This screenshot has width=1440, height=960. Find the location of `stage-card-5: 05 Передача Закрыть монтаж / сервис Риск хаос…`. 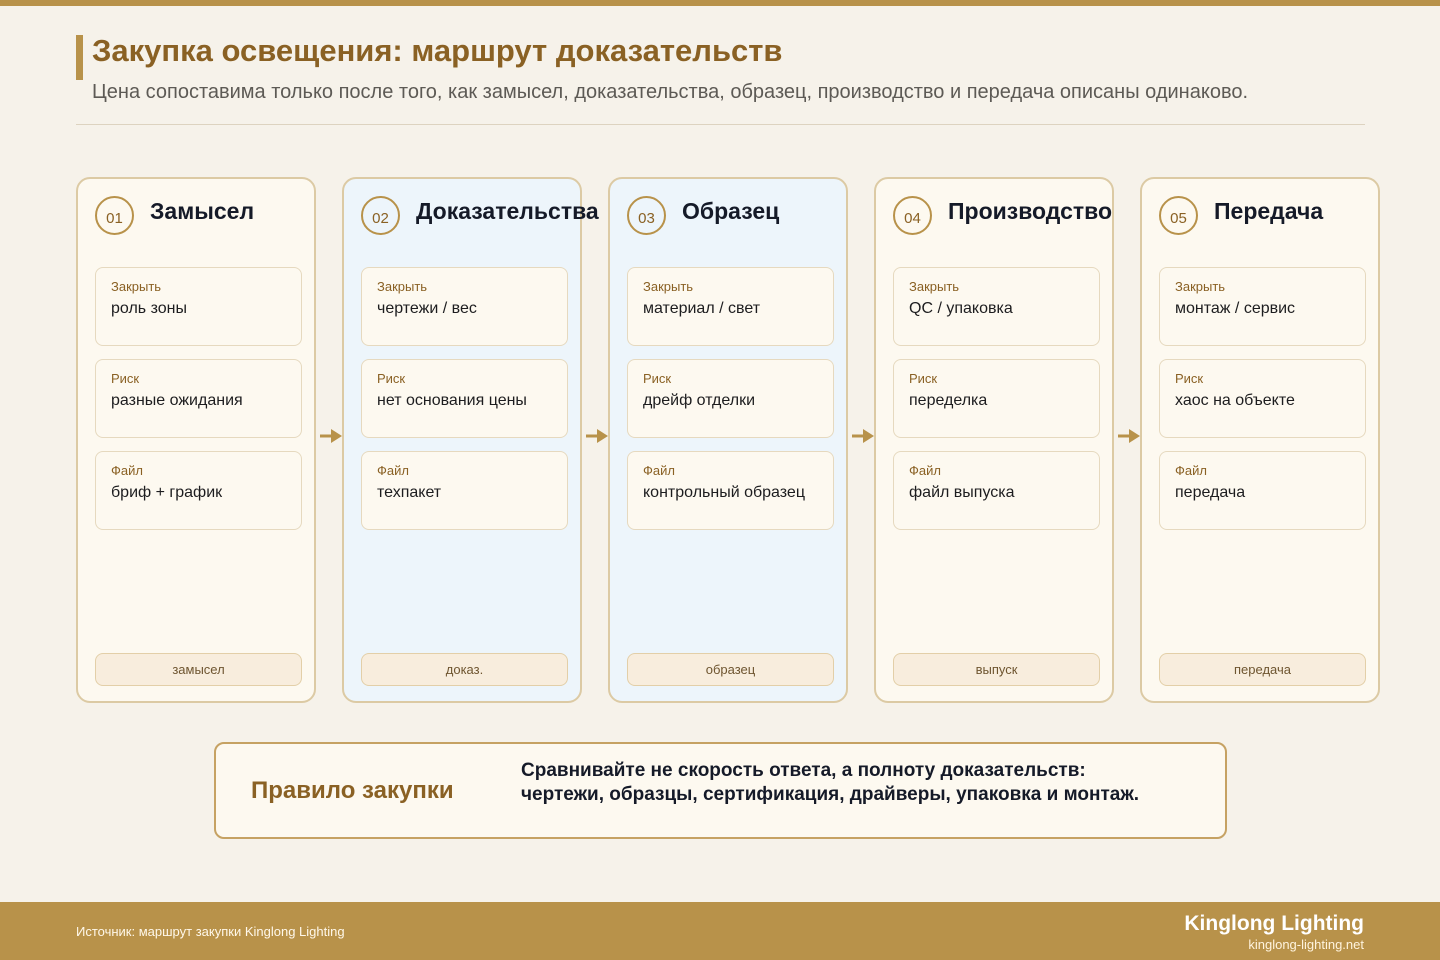

stage-card-5: 05 Передача Закрыть монтаж / сервис Риск хаос… is located at coordinates (1260, 440).